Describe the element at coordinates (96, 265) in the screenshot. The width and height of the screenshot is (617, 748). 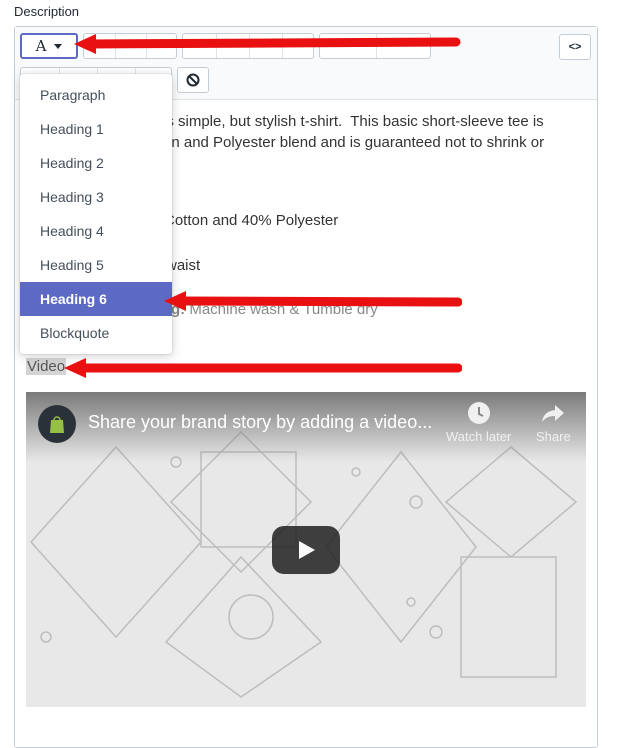
I see `menu-item-heading-5: Heading 5` at that location.